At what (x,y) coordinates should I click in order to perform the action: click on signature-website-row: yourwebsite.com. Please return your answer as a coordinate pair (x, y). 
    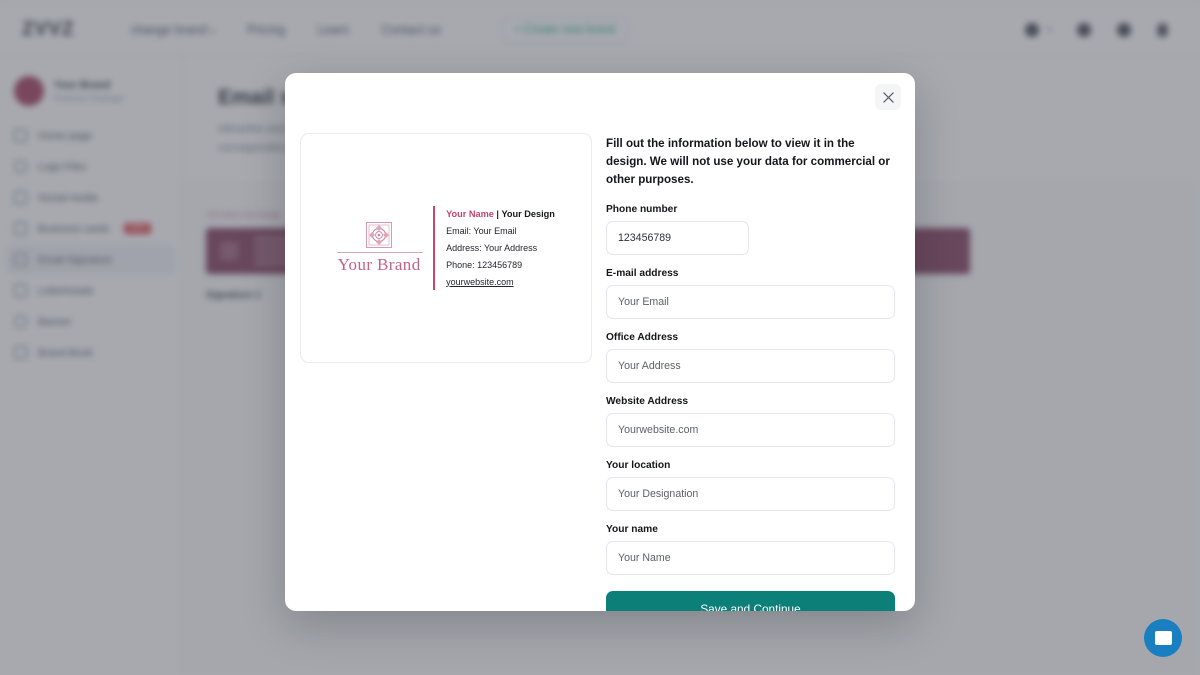
    Looking at the image, I should click on (500, 282).